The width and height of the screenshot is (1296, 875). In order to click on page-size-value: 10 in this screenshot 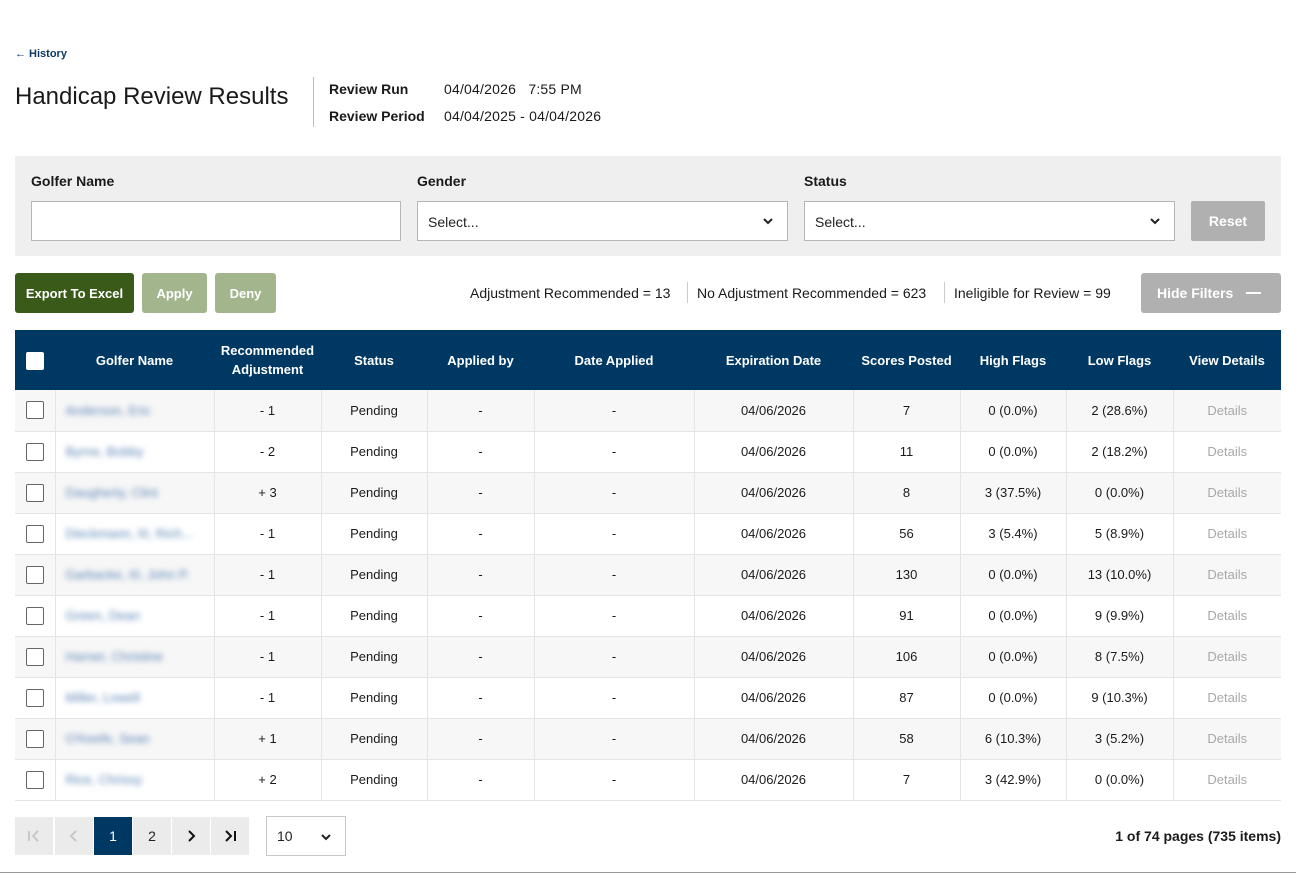, I will do `click(285, 836)`.